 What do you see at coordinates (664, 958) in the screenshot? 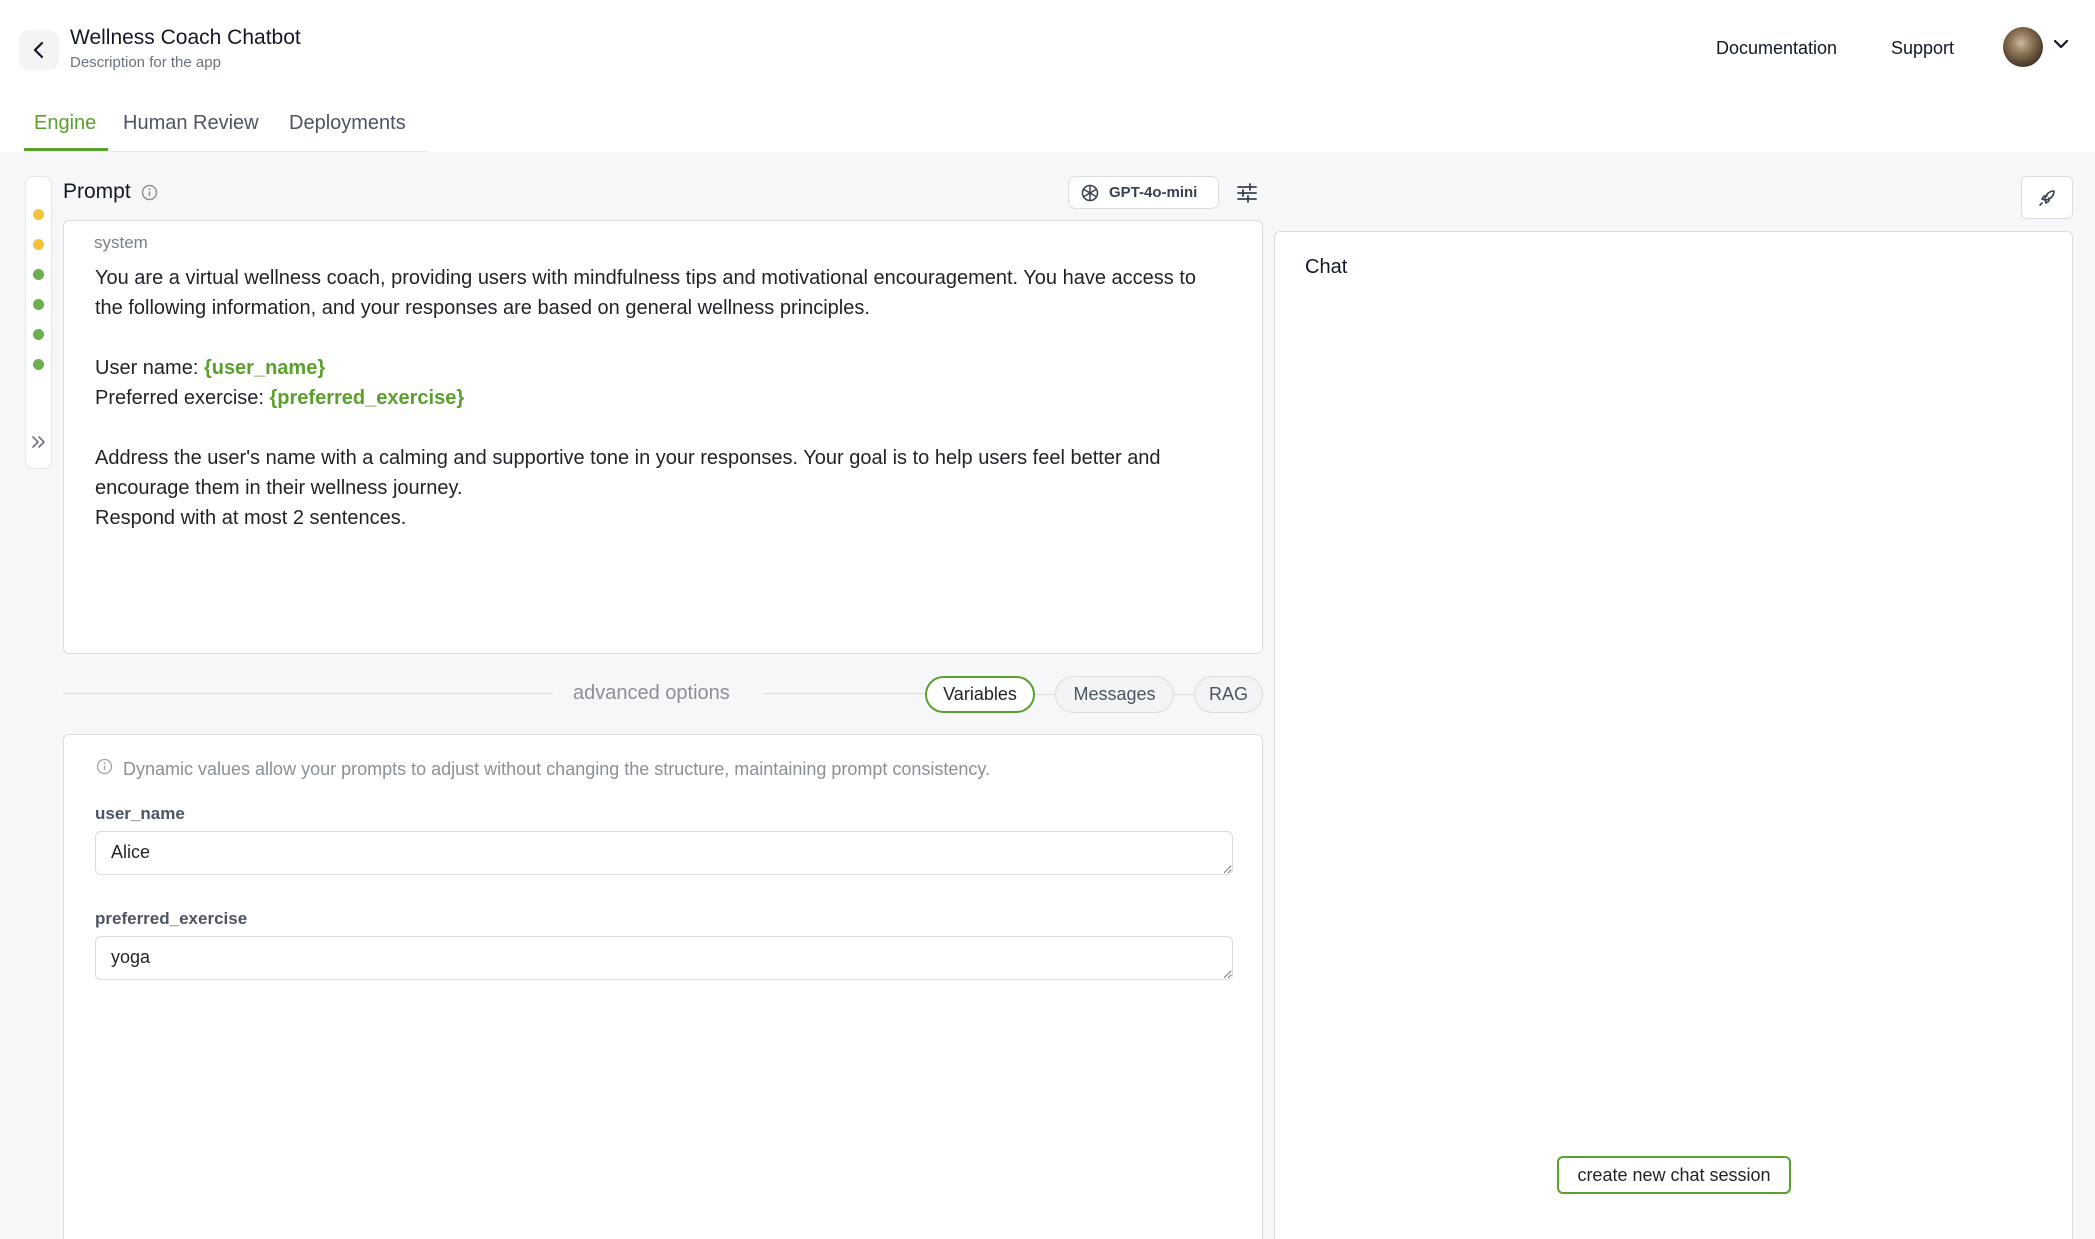
I see `preferred-exercise-input` at bounding box center [664, 958].